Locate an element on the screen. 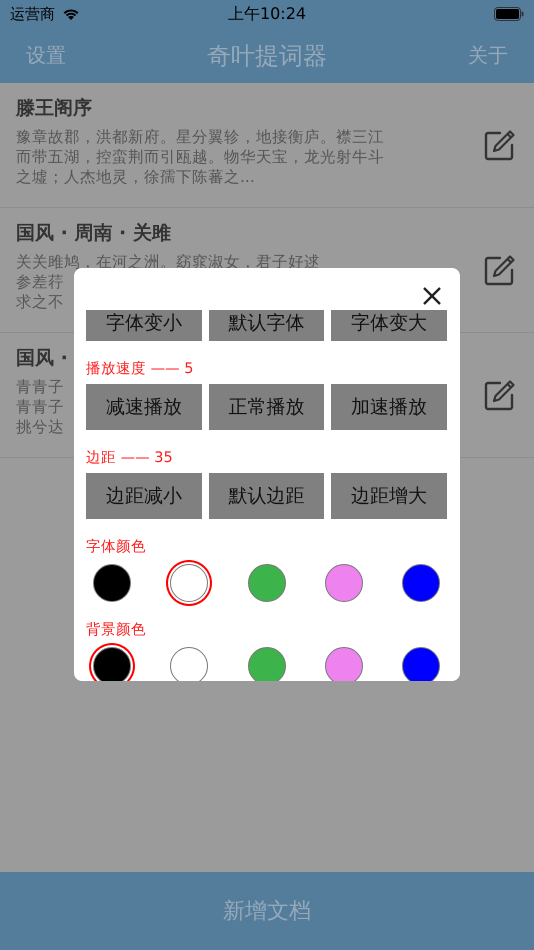  section-label: 背景颜色 is located at coordinates (116, 630).